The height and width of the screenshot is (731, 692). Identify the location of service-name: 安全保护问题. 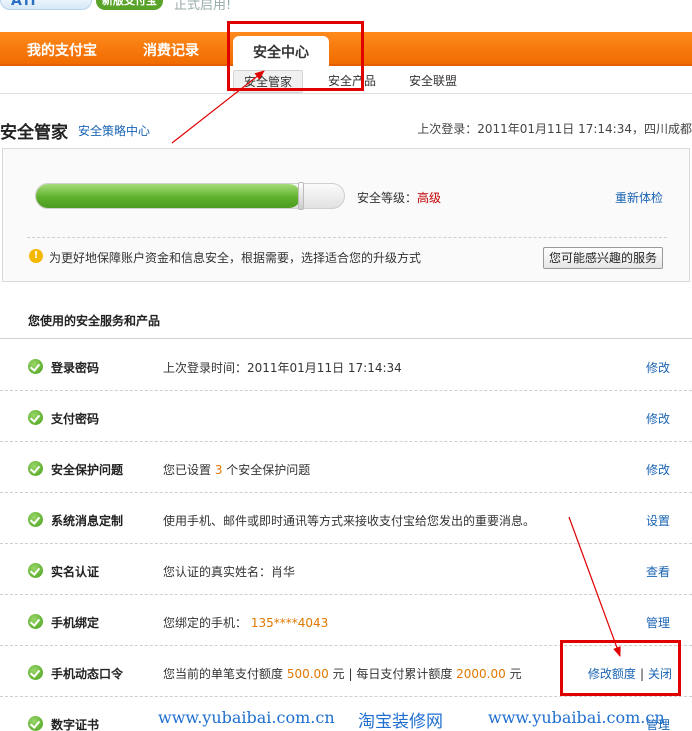
(87, 470).